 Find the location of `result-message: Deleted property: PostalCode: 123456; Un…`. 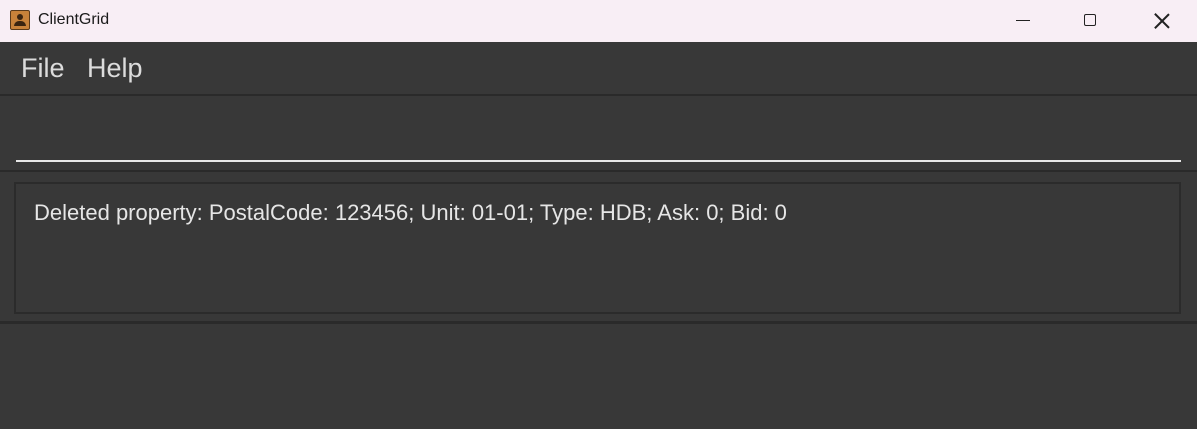

result-message: Deleted property: PostalCode: 123456; Un… is located at coordinates (410, 212).